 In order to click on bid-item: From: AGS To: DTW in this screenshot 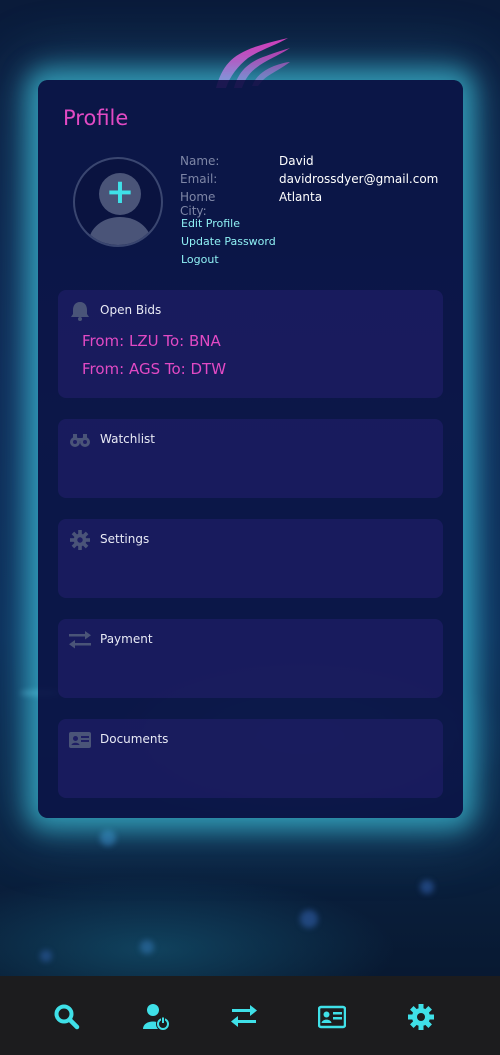, I will do `click(154, 374)`.